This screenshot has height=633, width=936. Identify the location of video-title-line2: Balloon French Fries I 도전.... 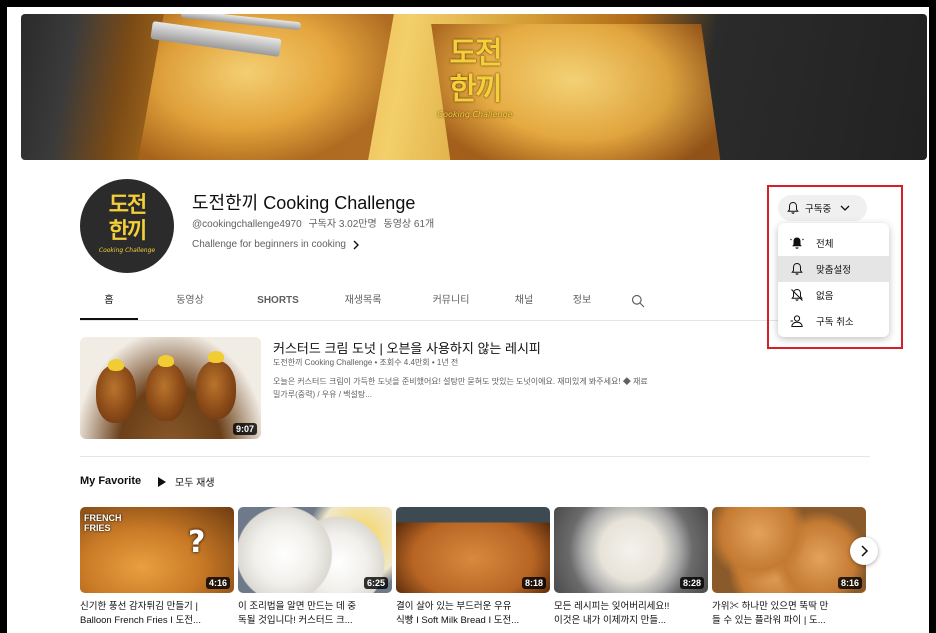
(157, 621).